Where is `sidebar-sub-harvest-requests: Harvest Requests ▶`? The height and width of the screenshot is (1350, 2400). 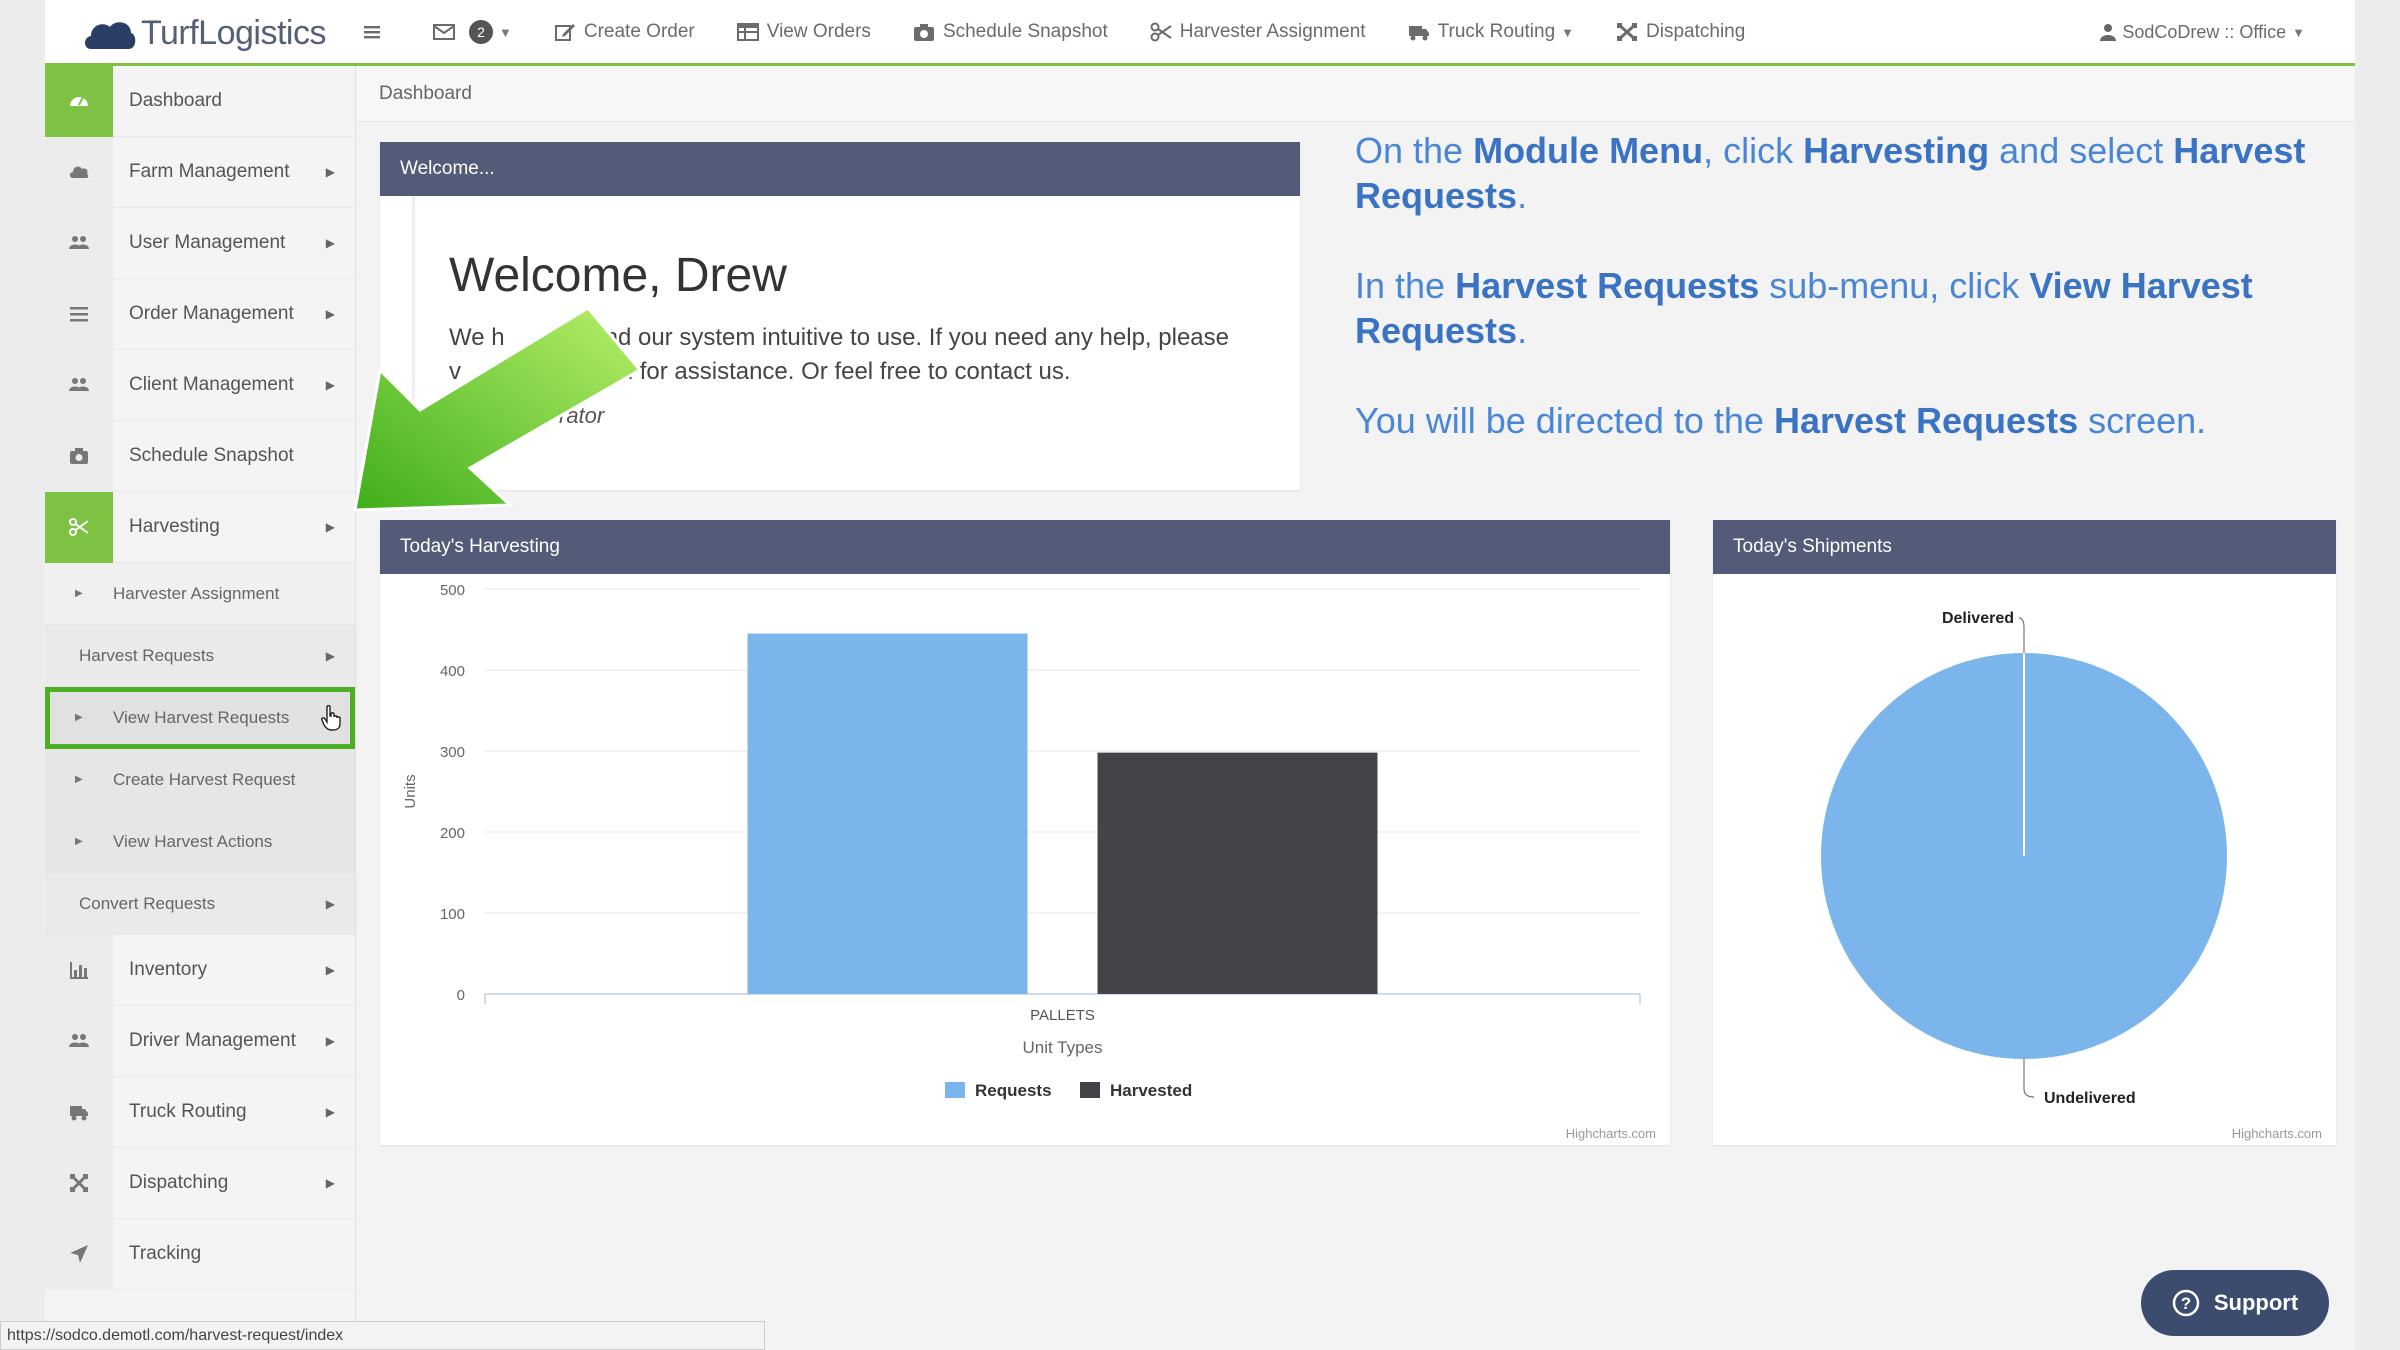
sidebar-sub-harvest-requests: Harvest Requests ▶ is located at coordinates (200, 656).